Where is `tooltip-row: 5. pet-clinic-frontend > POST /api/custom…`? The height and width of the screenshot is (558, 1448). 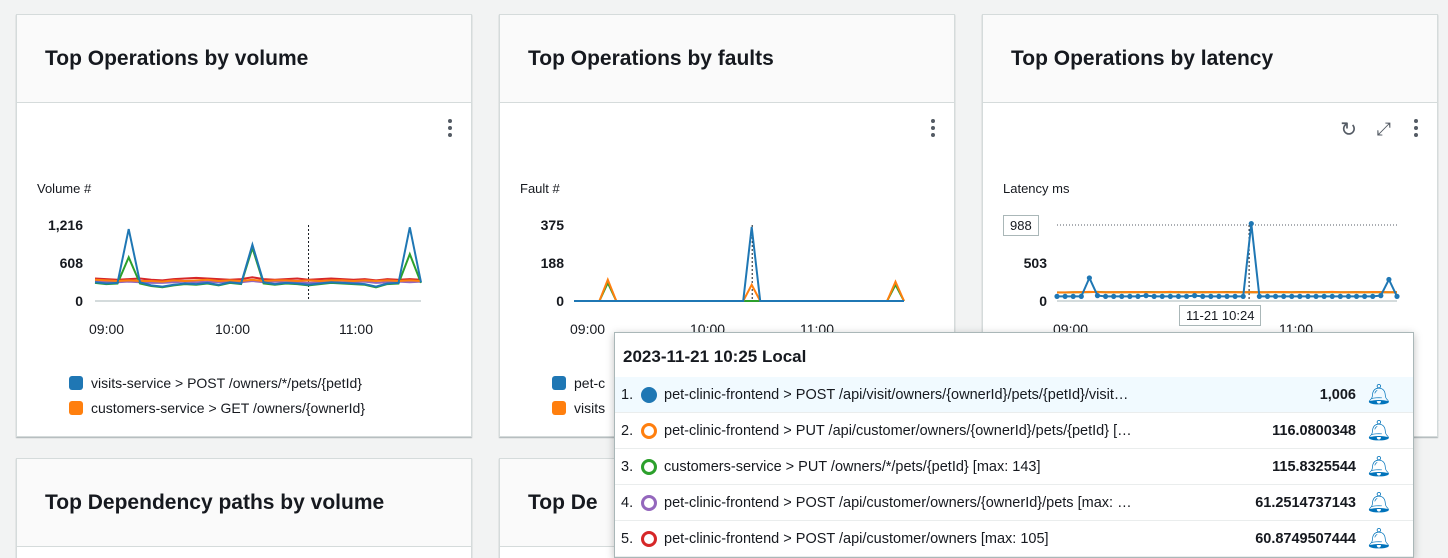 tooltip-row: 5. pet-clinic-frontend > POST /api/custom… is located at coordinates (1014, 539).